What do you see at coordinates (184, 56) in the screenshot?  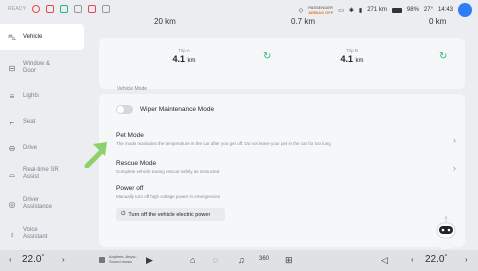 I see `trip-a: Trip A 4.1 km` at bounding box center [184, 56].